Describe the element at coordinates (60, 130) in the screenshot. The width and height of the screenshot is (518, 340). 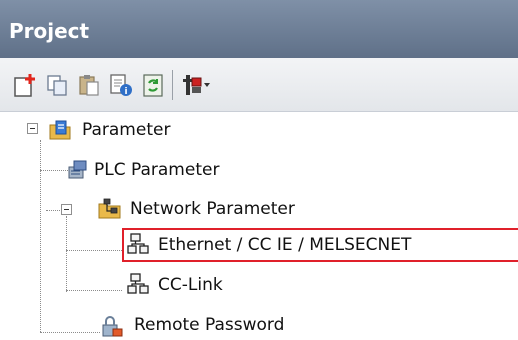
I see `parameter-folder-icon` at that location.